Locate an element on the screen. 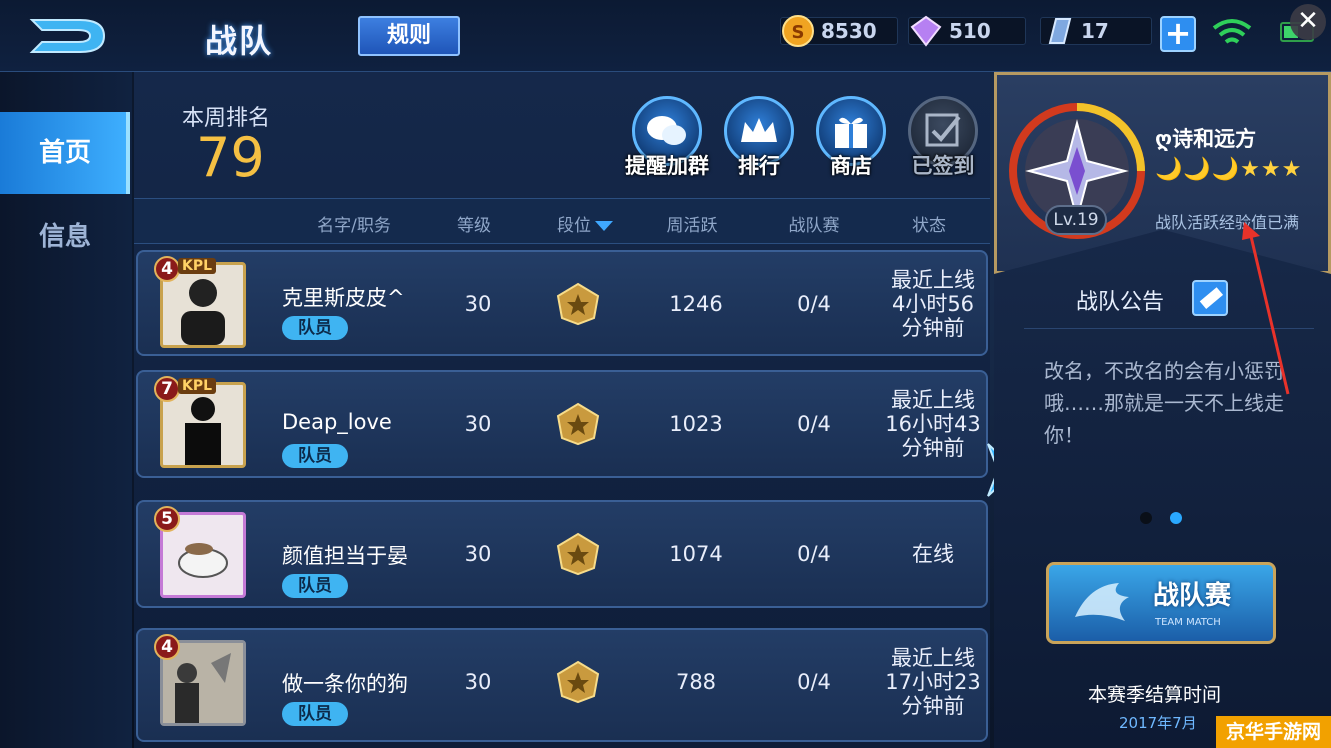 The width and height of the screenshot is (1331, 748). diamond-counter: 510 is located at coordinates (967, 31).